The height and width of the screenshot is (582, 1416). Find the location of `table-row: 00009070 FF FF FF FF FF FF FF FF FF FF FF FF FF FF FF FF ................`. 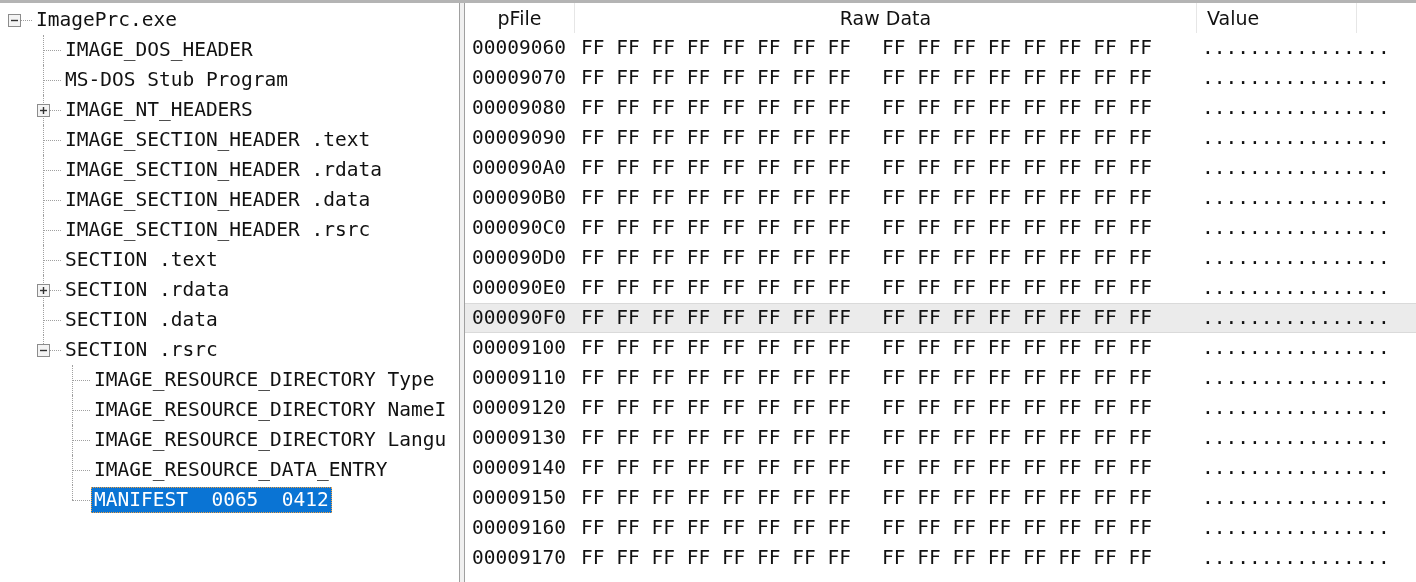

table-row: 00009070 FF FF FF FF FF FF FF FF FF FF FF FF FF FF FF FF ................ is located at coordinates (940, 78).